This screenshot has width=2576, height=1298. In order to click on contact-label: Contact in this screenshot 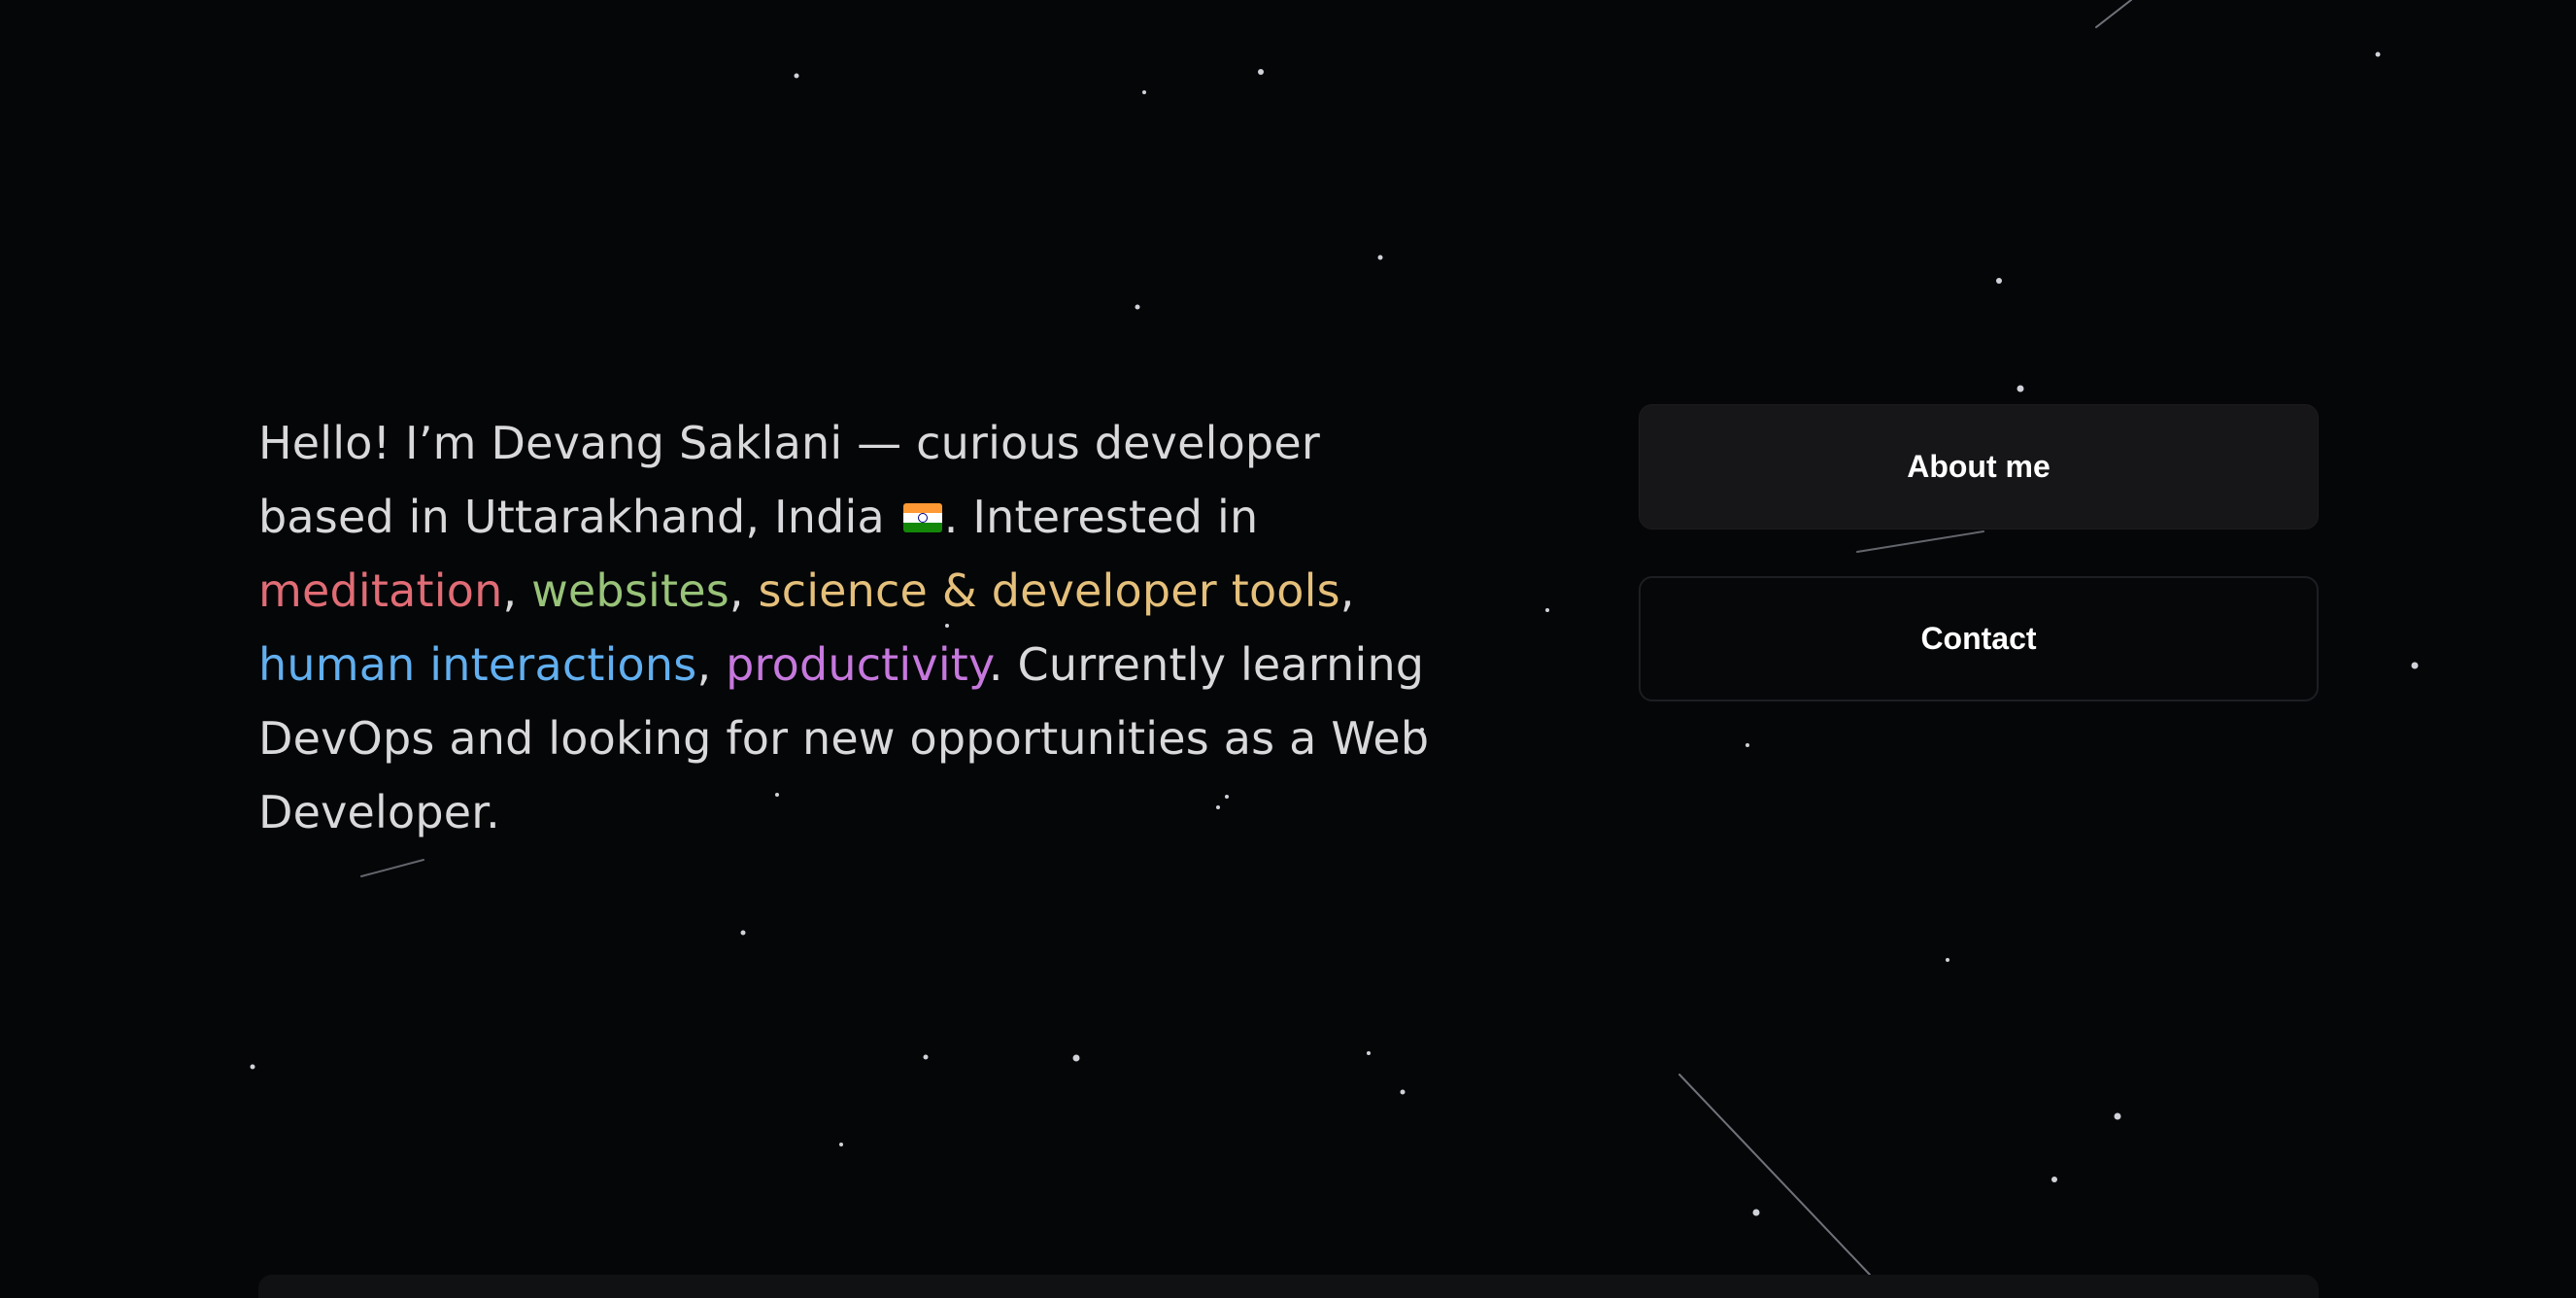, I will do `click(1978, 638)`.